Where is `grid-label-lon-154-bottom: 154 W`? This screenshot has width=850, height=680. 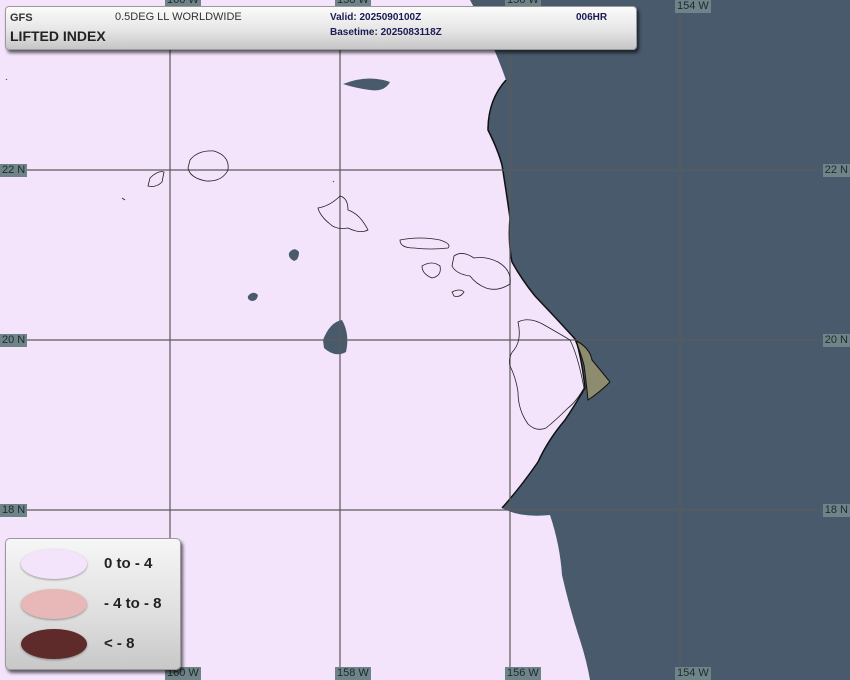
grid-label-lon-154-bottom: 154 W is located at coordinates (693, 673).